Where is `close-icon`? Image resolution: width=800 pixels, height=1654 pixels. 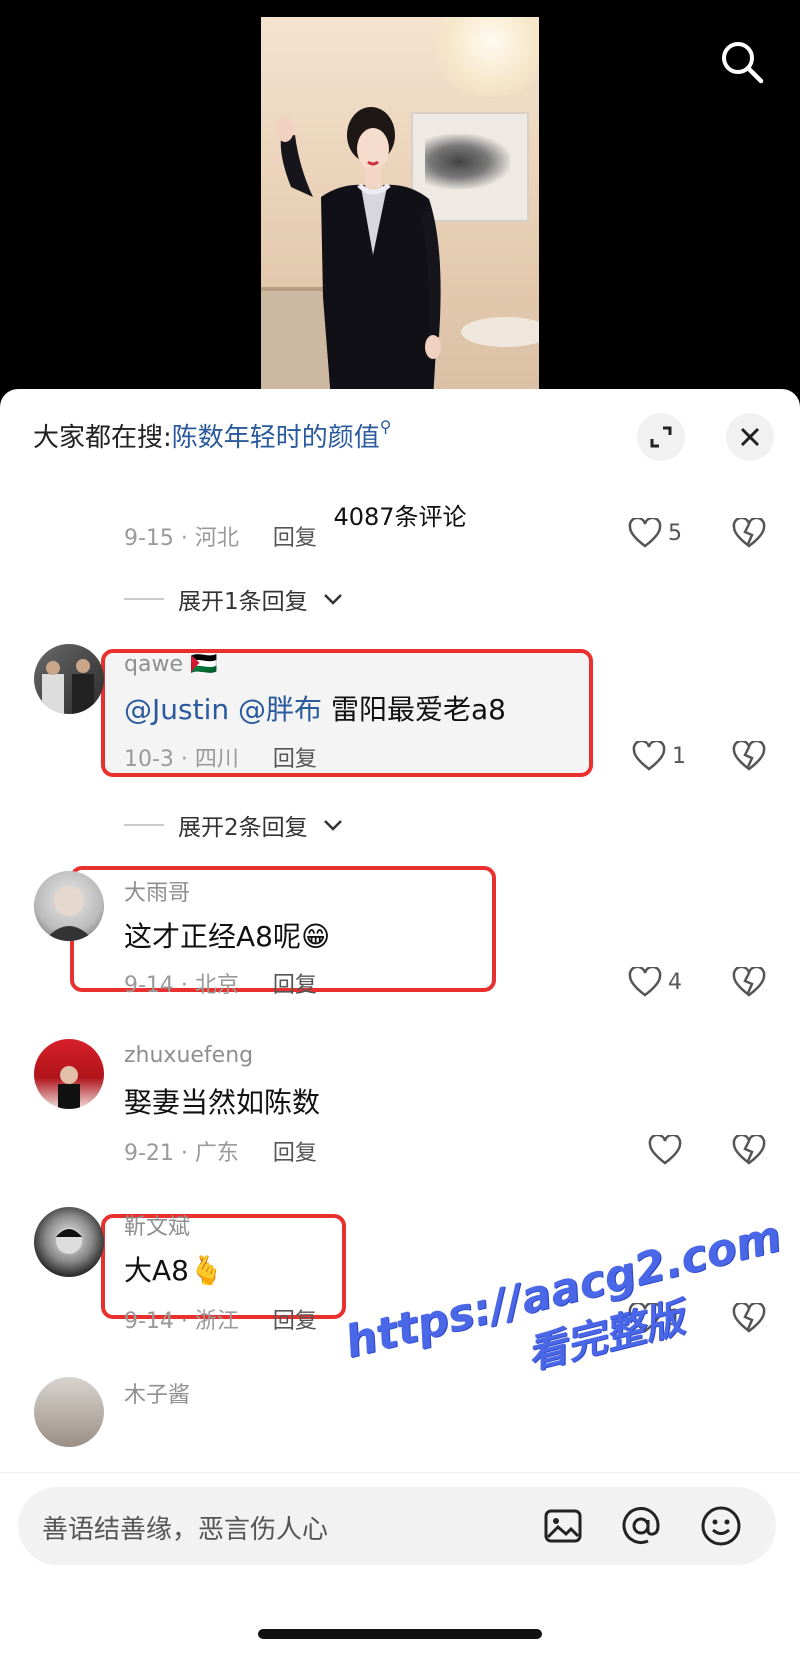 close-icon is located at coordinates (750, 437).